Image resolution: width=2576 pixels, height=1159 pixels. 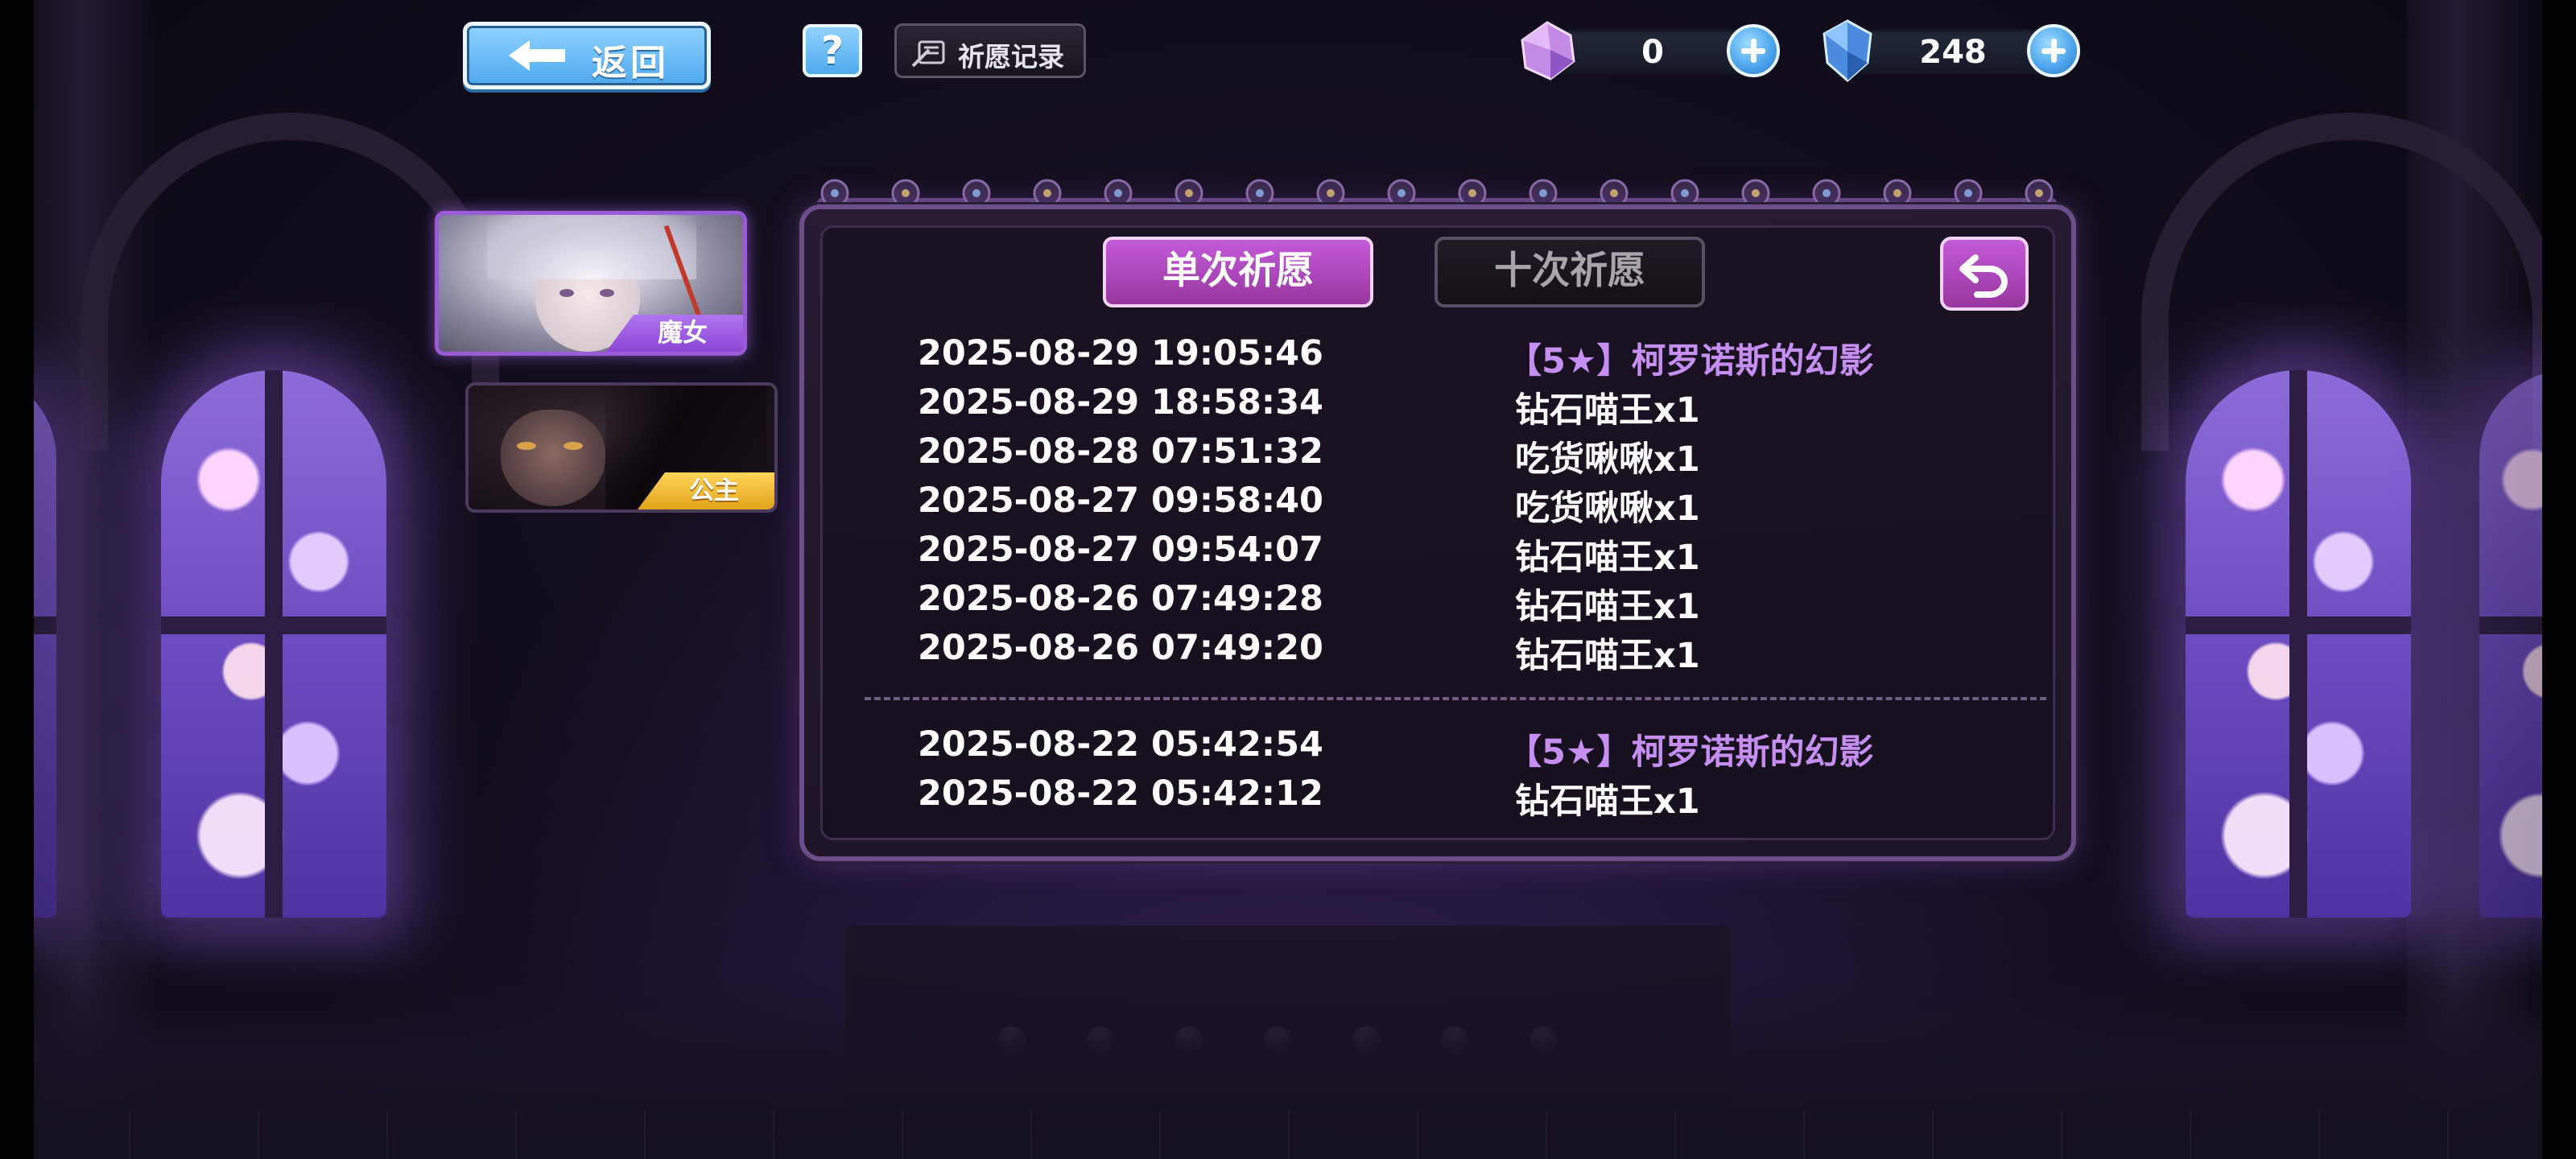 I want to click on undo-arrow-icon, so click(x=1983, y=276).